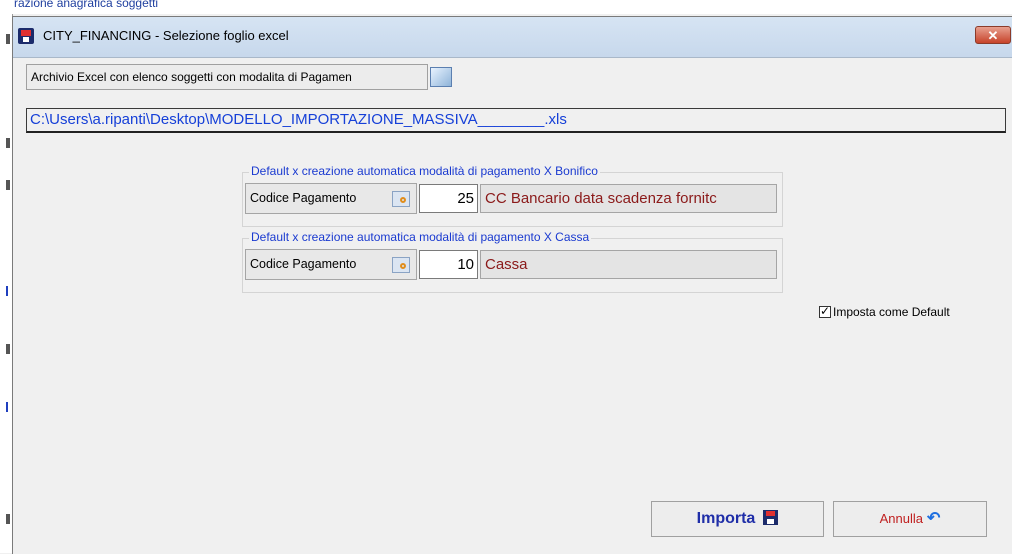  I want to click on bonifico-code-button: Codice Pagamento, so click(331, 198).